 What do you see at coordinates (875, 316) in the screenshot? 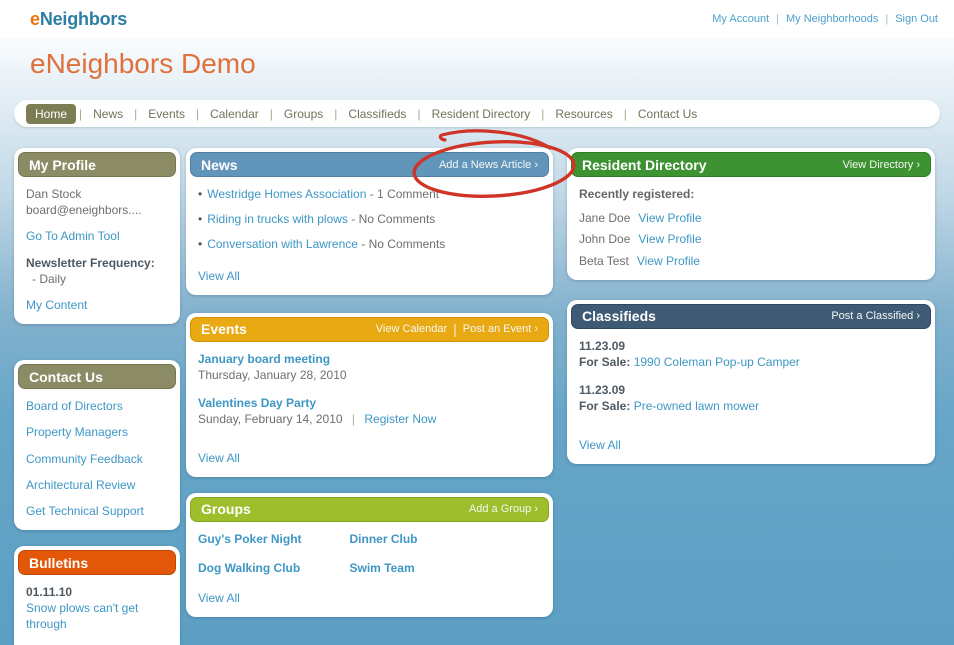
I see `post-a-classified-link: Post a Classified ›` at bounding box center [875, 316].